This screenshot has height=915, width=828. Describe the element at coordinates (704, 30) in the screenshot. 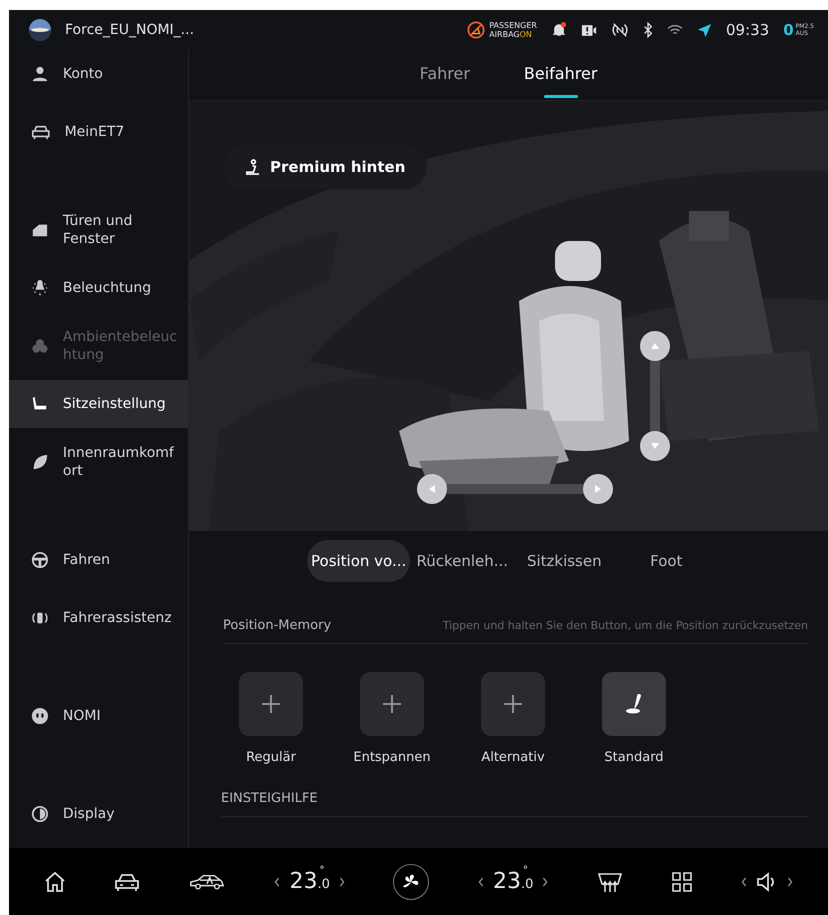

I see `location-arrow-icon` at that location.